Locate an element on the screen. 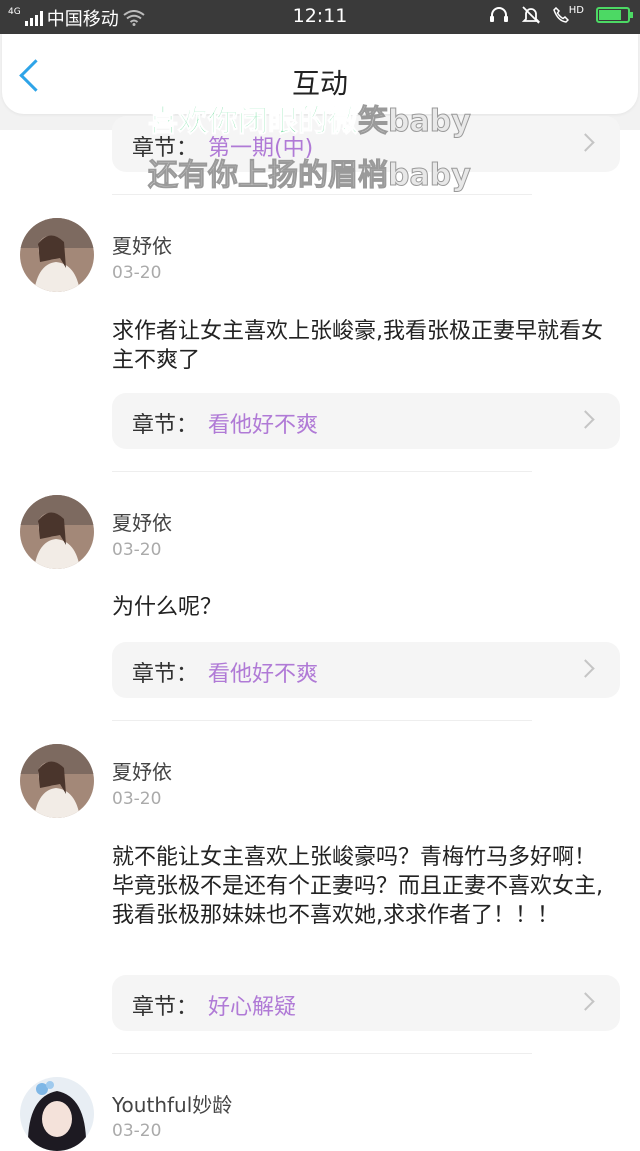  mute-bell-icon is located at coordinates (530, 15).